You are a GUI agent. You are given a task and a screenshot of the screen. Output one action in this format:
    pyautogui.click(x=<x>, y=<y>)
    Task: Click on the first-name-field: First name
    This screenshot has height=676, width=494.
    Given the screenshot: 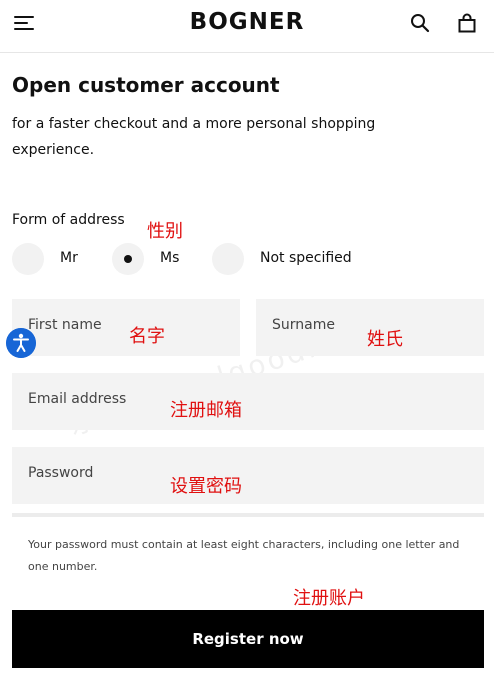 What is the action you would take?
    pyautogui.click(x=126, y=327)
    